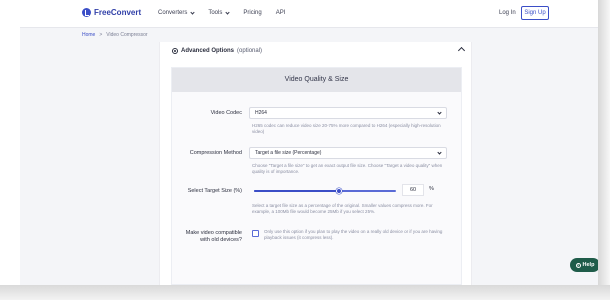 The width and height of the screenshot is (610, 300). Describe the element at coordinates (431, 189) in the screenshot. I see `percent-symbol: %` at that location.